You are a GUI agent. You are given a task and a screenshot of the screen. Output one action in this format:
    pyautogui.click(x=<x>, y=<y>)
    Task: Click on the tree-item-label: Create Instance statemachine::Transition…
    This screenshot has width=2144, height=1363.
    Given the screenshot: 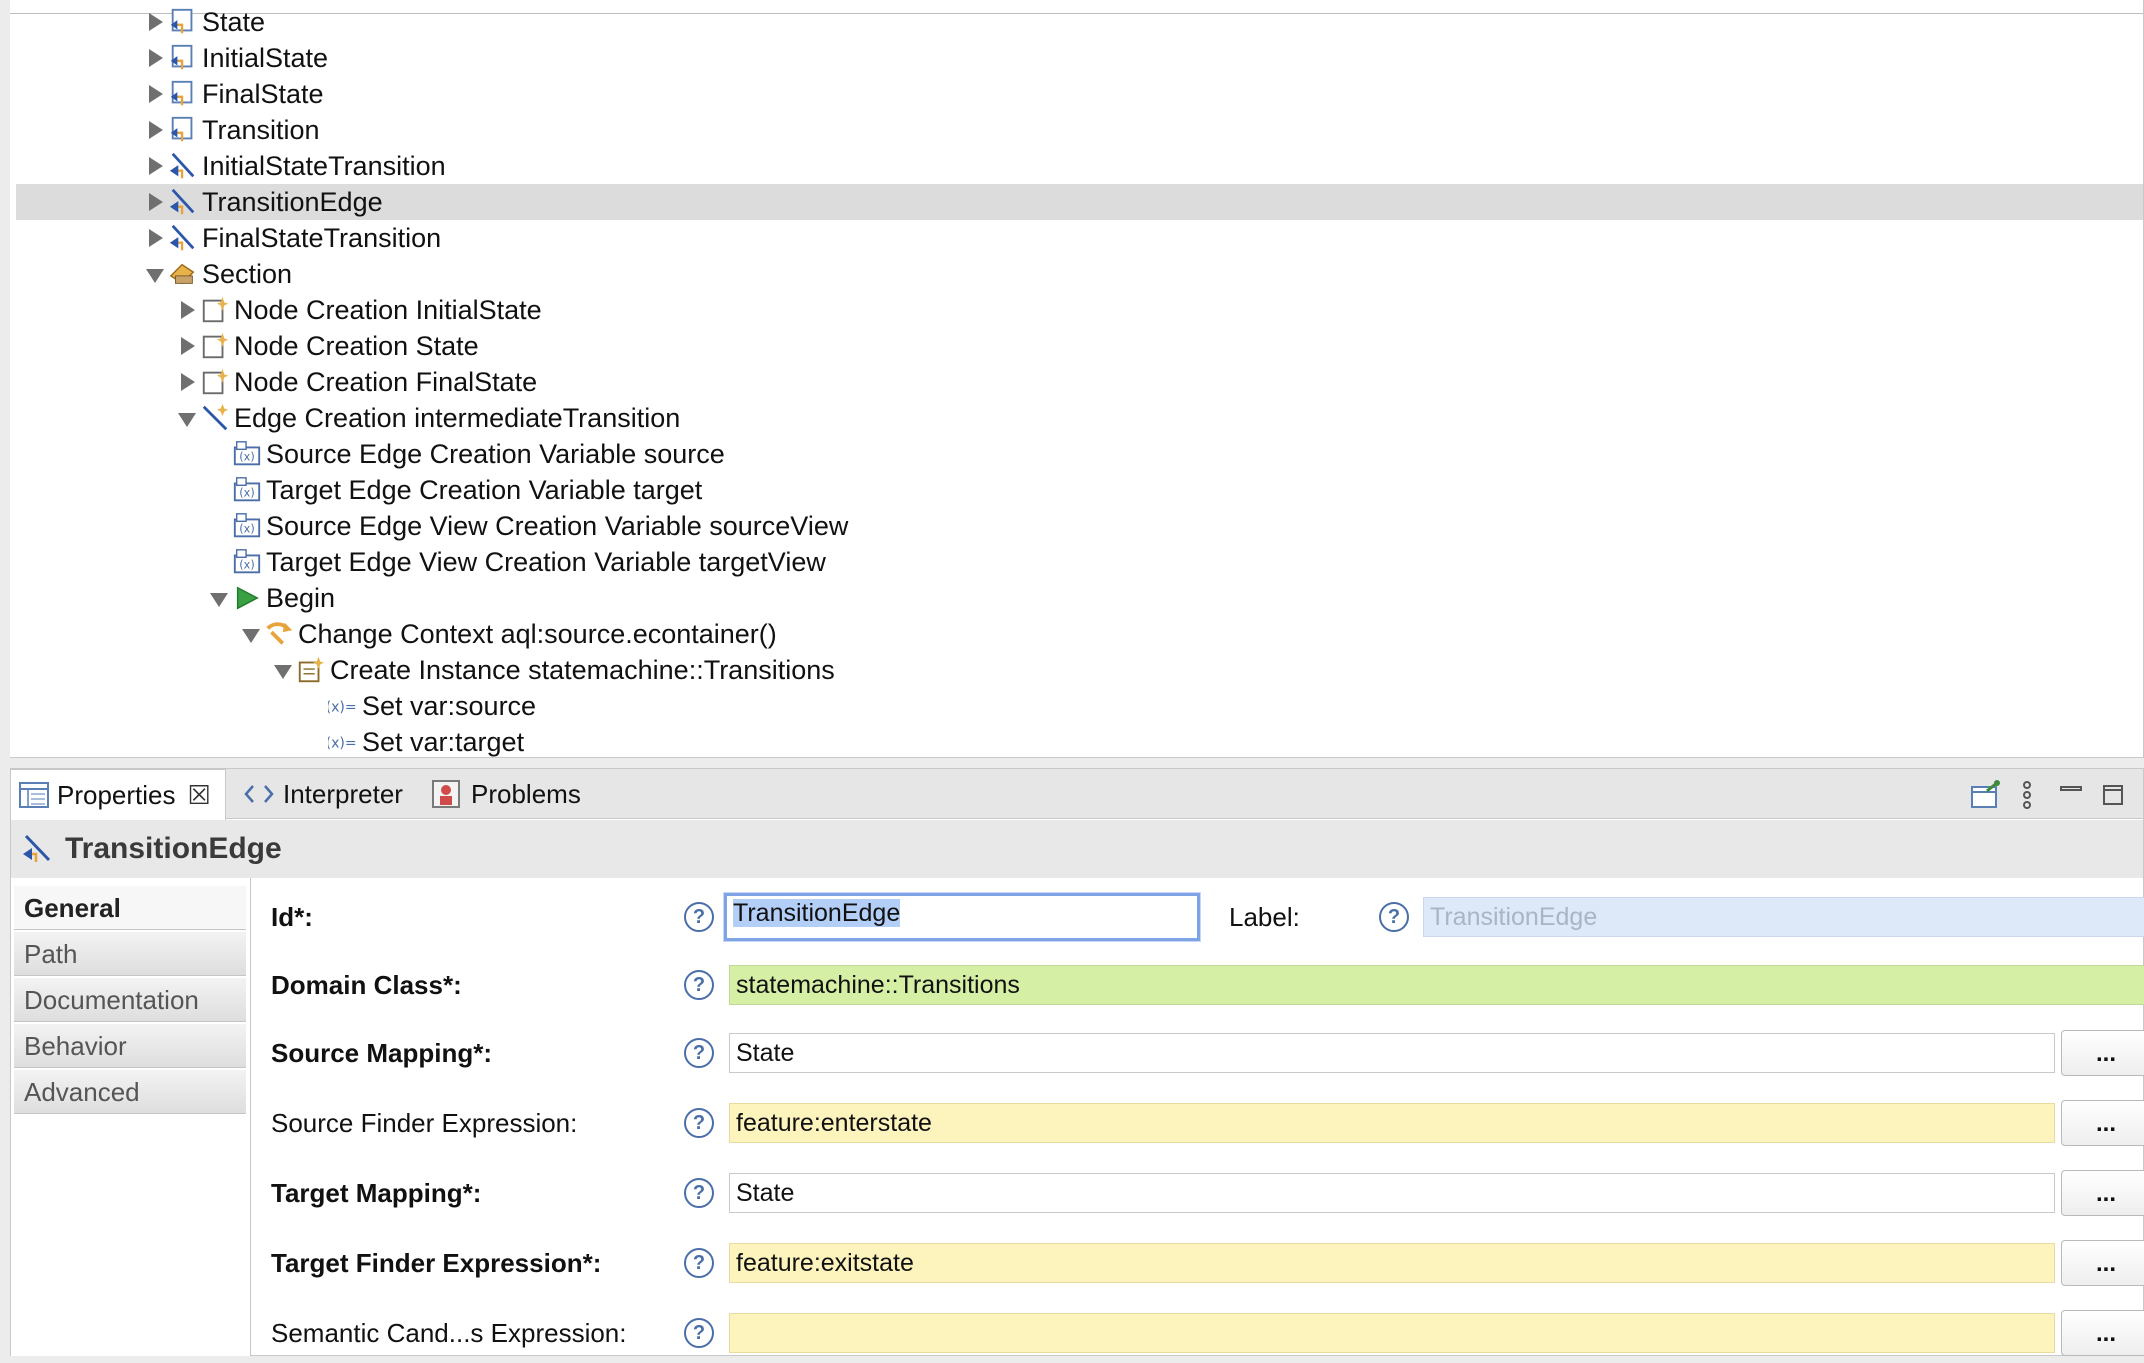 What is the action you would take?
    pyautogui.click(x=582, y=670)
    